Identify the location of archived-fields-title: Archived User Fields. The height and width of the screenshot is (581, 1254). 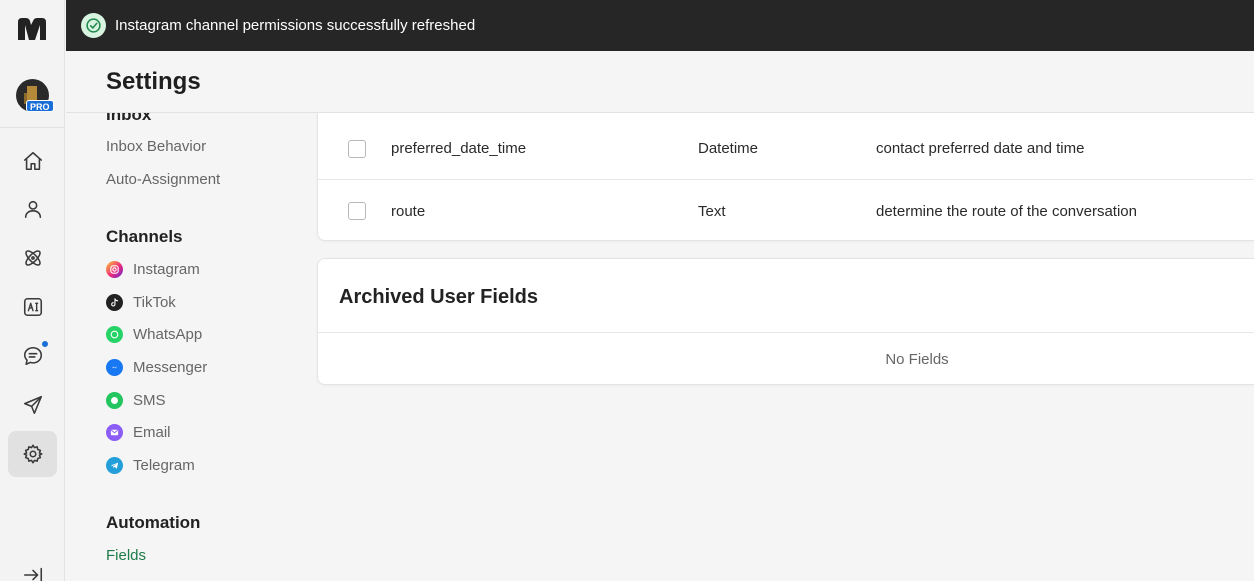
(438, 297).